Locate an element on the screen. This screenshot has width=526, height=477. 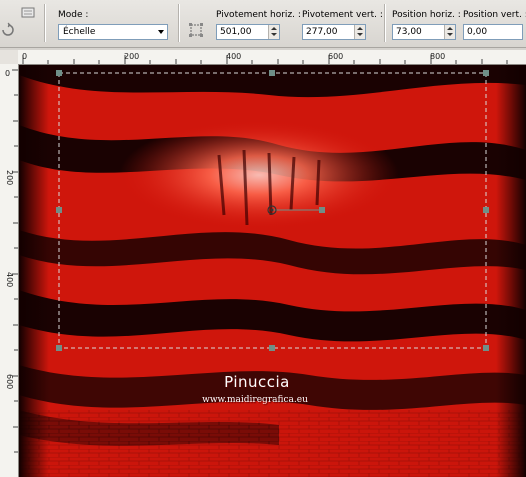
ruler-top: 0 200 400 600 800 is located at coordinates (272, 57).